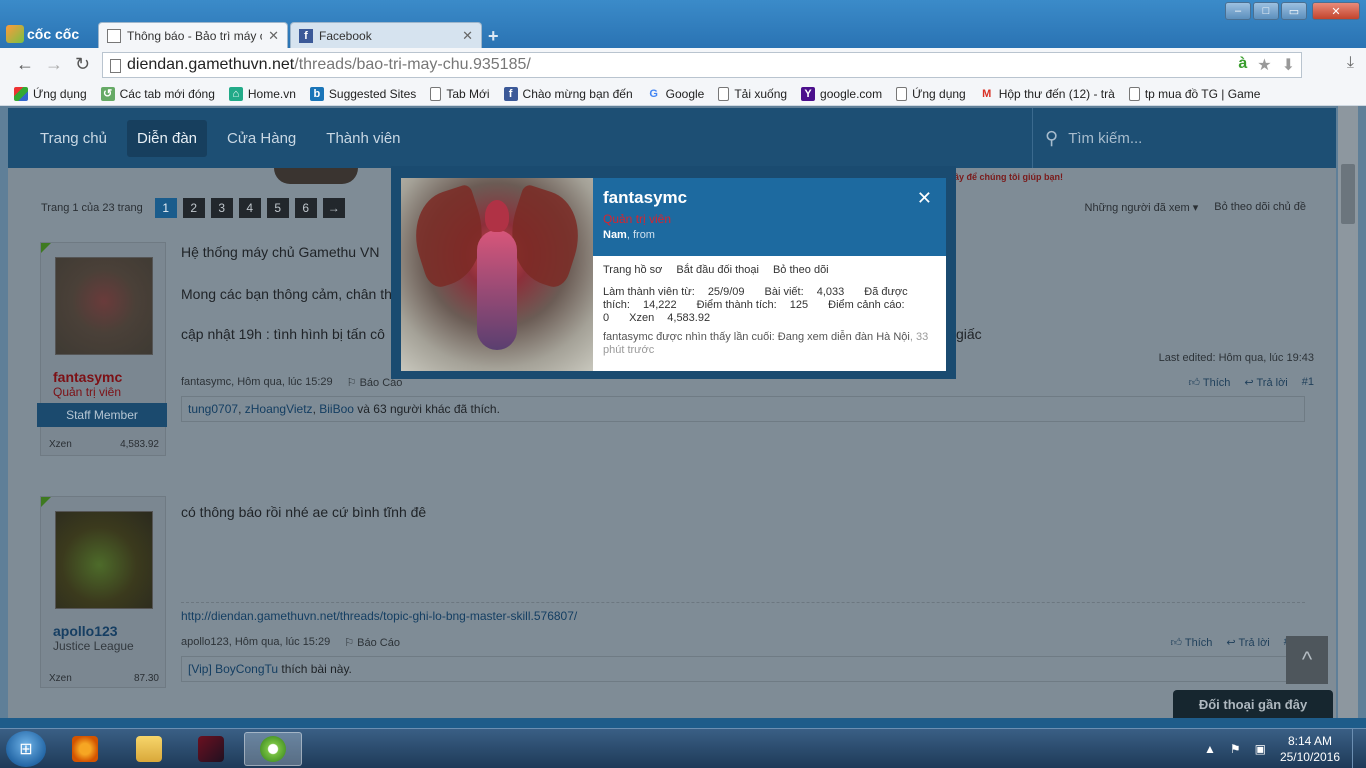 This screenshot has width=1366, height=768. I want to click on taskbar-game, so click(211, 749).